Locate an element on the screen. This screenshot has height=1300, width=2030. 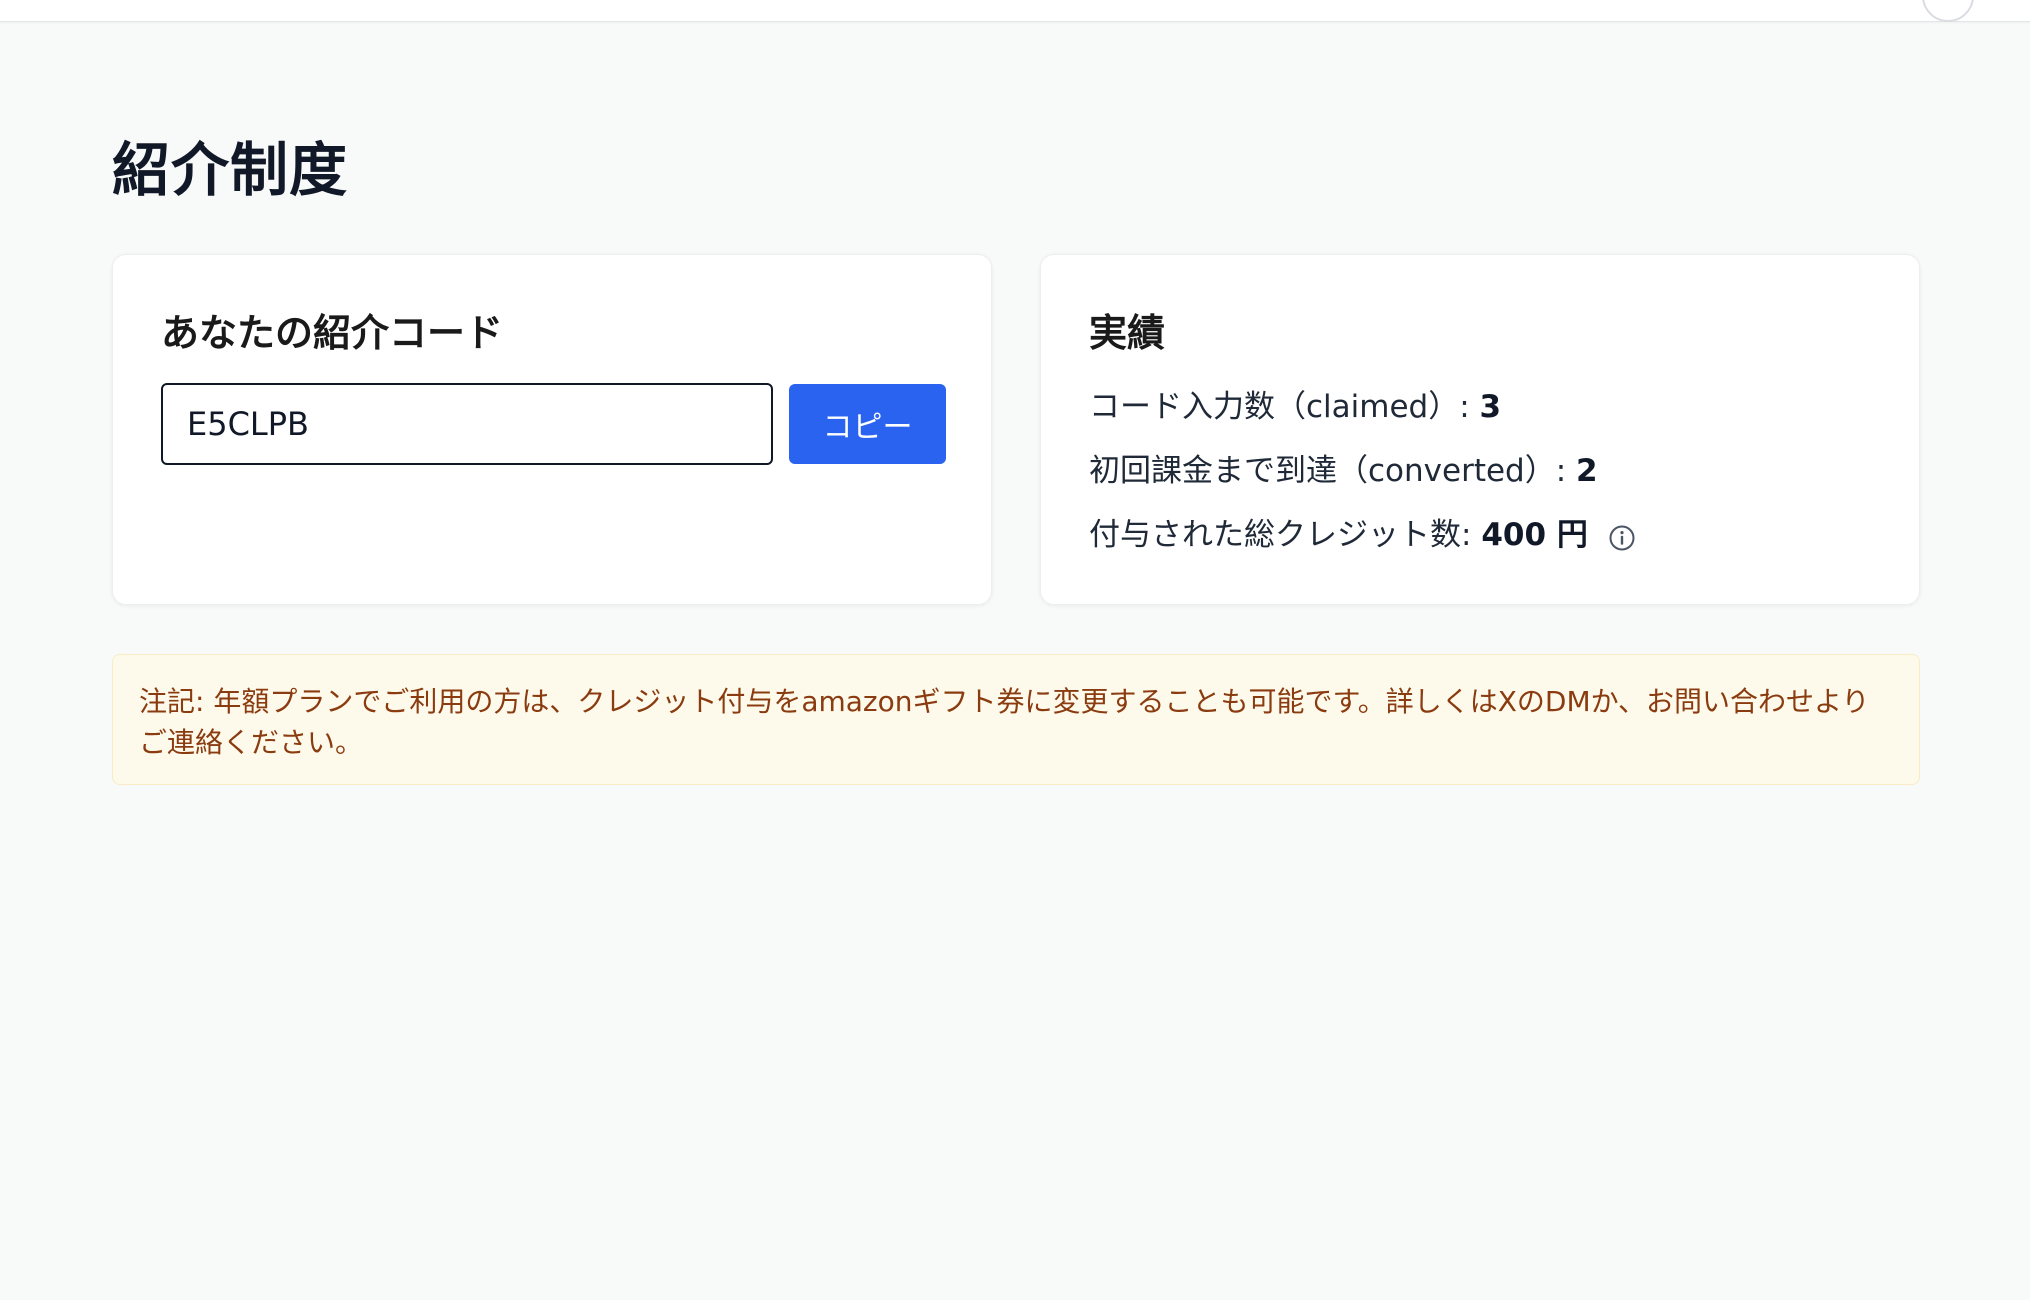
converted-stat: 初回課金まで到達（converted）: 2 is located at coordinates (1343, 471).